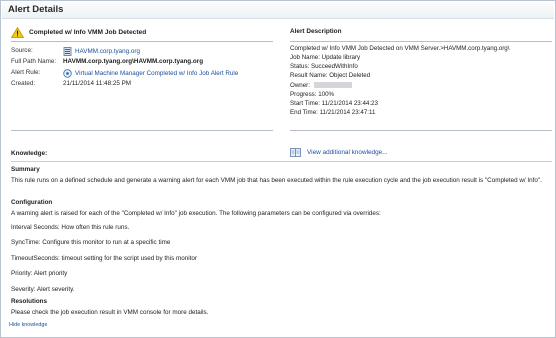  Describe the element at coordinates (142, 41) in the screenshot. I see `left-header-divider` at that location.